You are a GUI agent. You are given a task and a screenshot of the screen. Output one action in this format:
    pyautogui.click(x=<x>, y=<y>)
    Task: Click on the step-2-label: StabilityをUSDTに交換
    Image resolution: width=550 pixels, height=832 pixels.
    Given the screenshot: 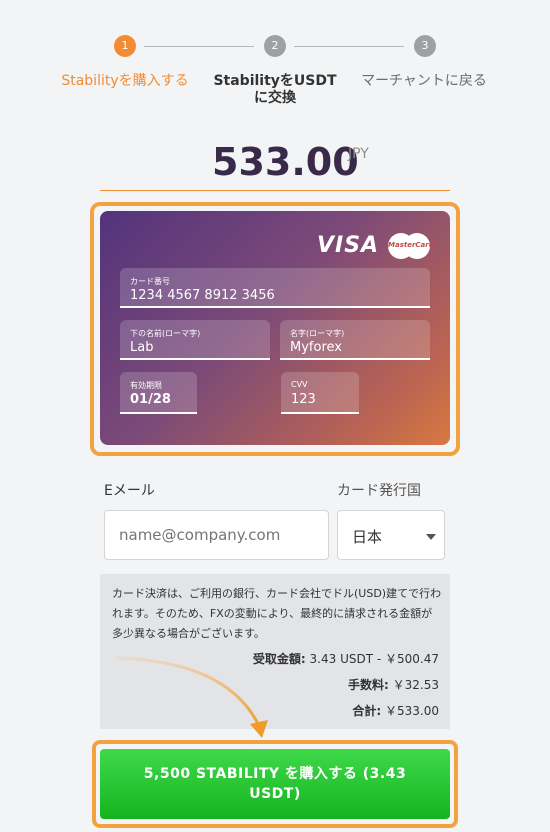 What is the action you would take?
    pyautogui.click(x=275, y=89)
    